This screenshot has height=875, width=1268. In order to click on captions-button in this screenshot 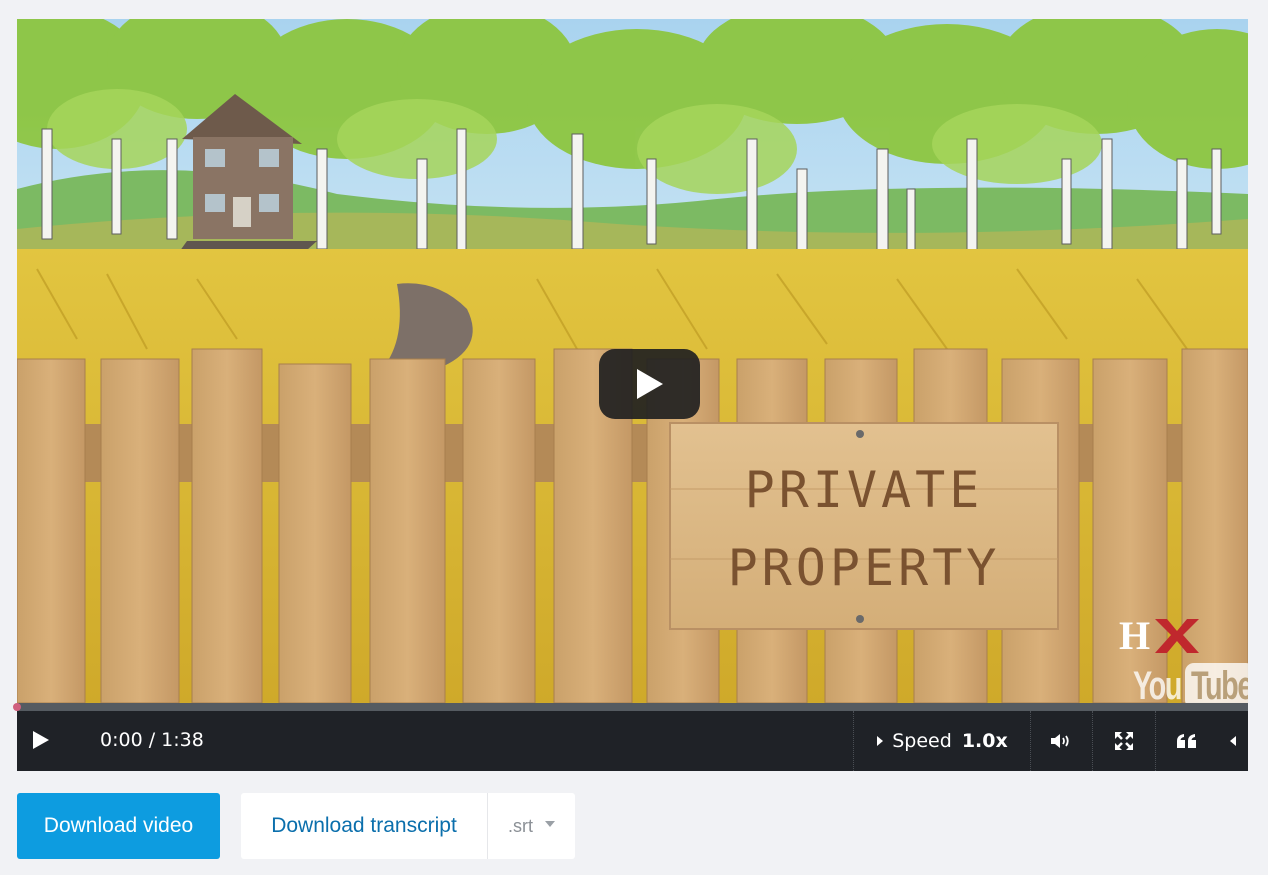, I will do `click(1186, 741)`.